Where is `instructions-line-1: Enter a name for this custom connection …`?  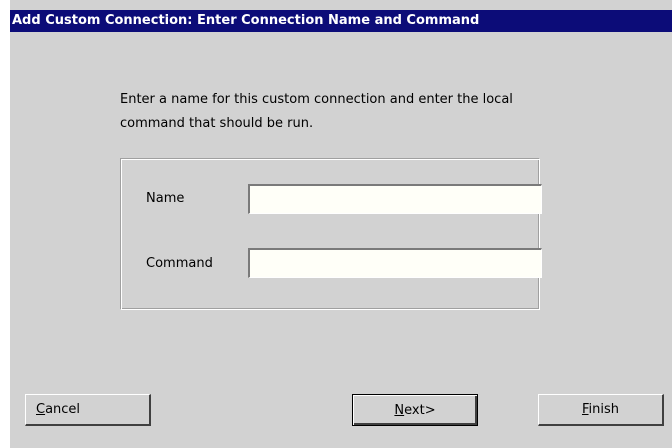
instructions-line-1: Enter a name for this custom connection … is located at coordinates (316, 99).